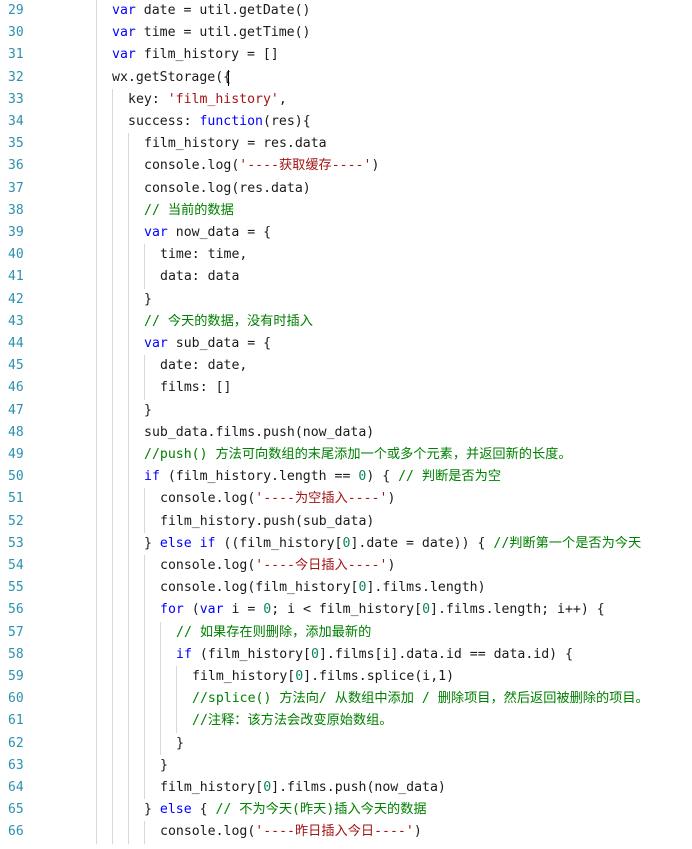 The height and width of the screenshot is (849, 692). I want to click on line-number: 56, so click(16, 610).